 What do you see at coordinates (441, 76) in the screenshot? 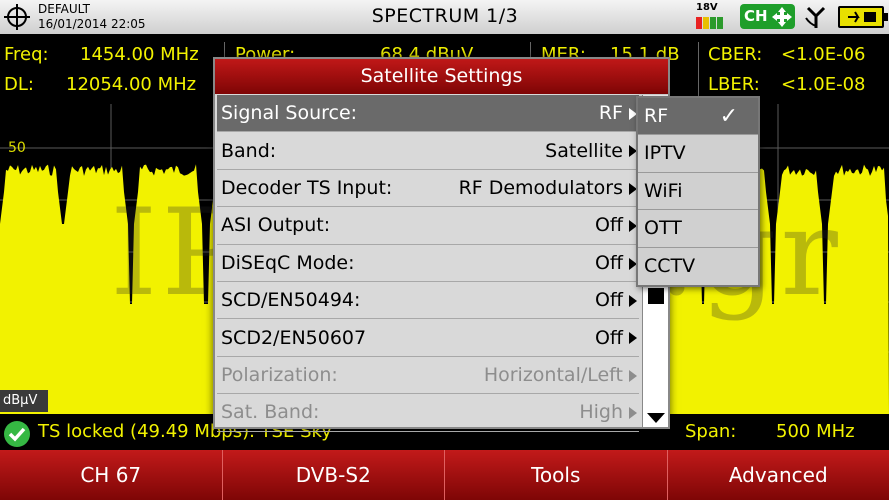
I see `dialog-title: Satellite Settings` at bounding box center [441, 76].